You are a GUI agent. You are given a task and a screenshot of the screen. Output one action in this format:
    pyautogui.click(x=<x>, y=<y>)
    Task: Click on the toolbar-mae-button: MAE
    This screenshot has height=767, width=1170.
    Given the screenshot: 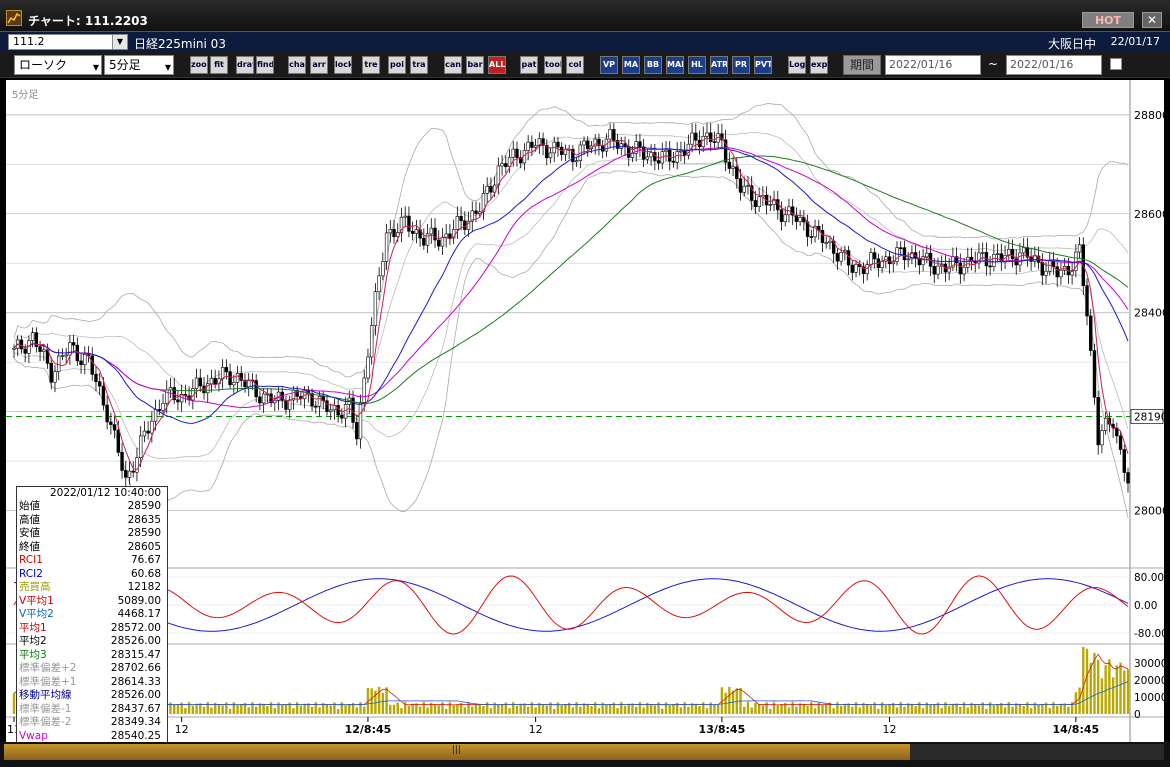 What is the action you would take?
    pyautogui.click(x=675, y=65)
    